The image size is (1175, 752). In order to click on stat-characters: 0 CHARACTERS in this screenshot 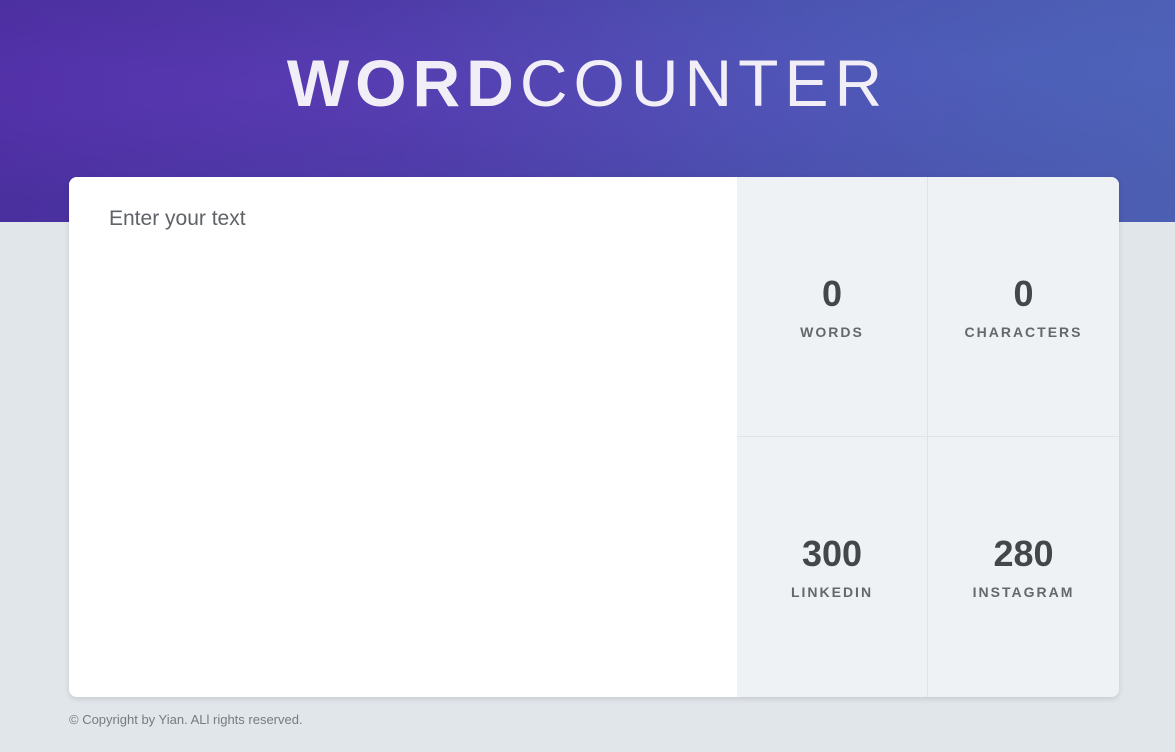, I will do `click(1023, 307)`.